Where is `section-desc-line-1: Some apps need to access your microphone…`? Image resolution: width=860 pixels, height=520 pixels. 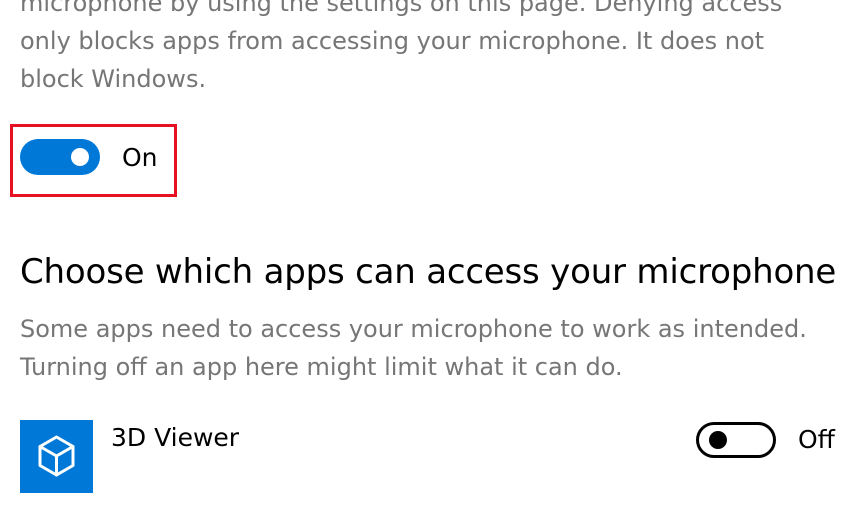 section-desc-line-1: Some apps need to access your microphone… is located at coordinates (413, 329).